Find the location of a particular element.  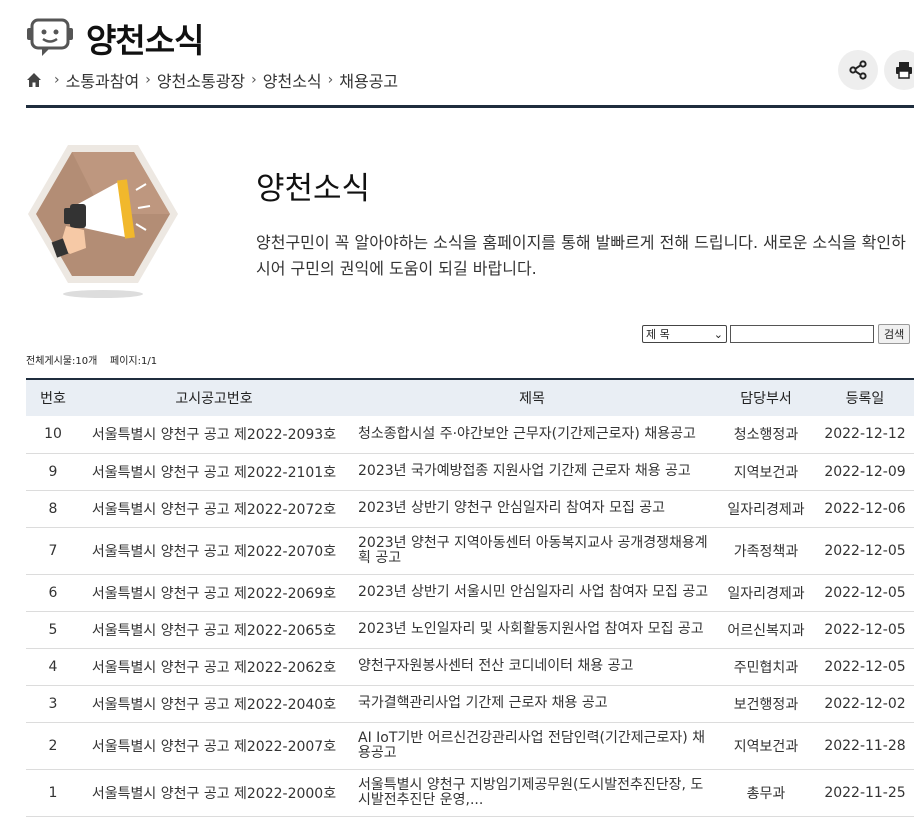

cell-number: 4 is located at coordinates (53, 667).